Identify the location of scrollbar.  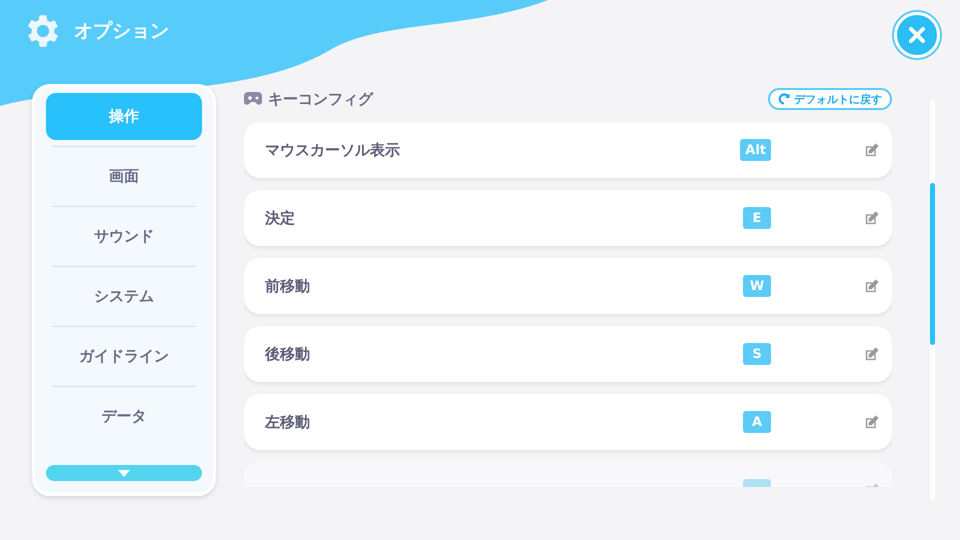
(932, 300).